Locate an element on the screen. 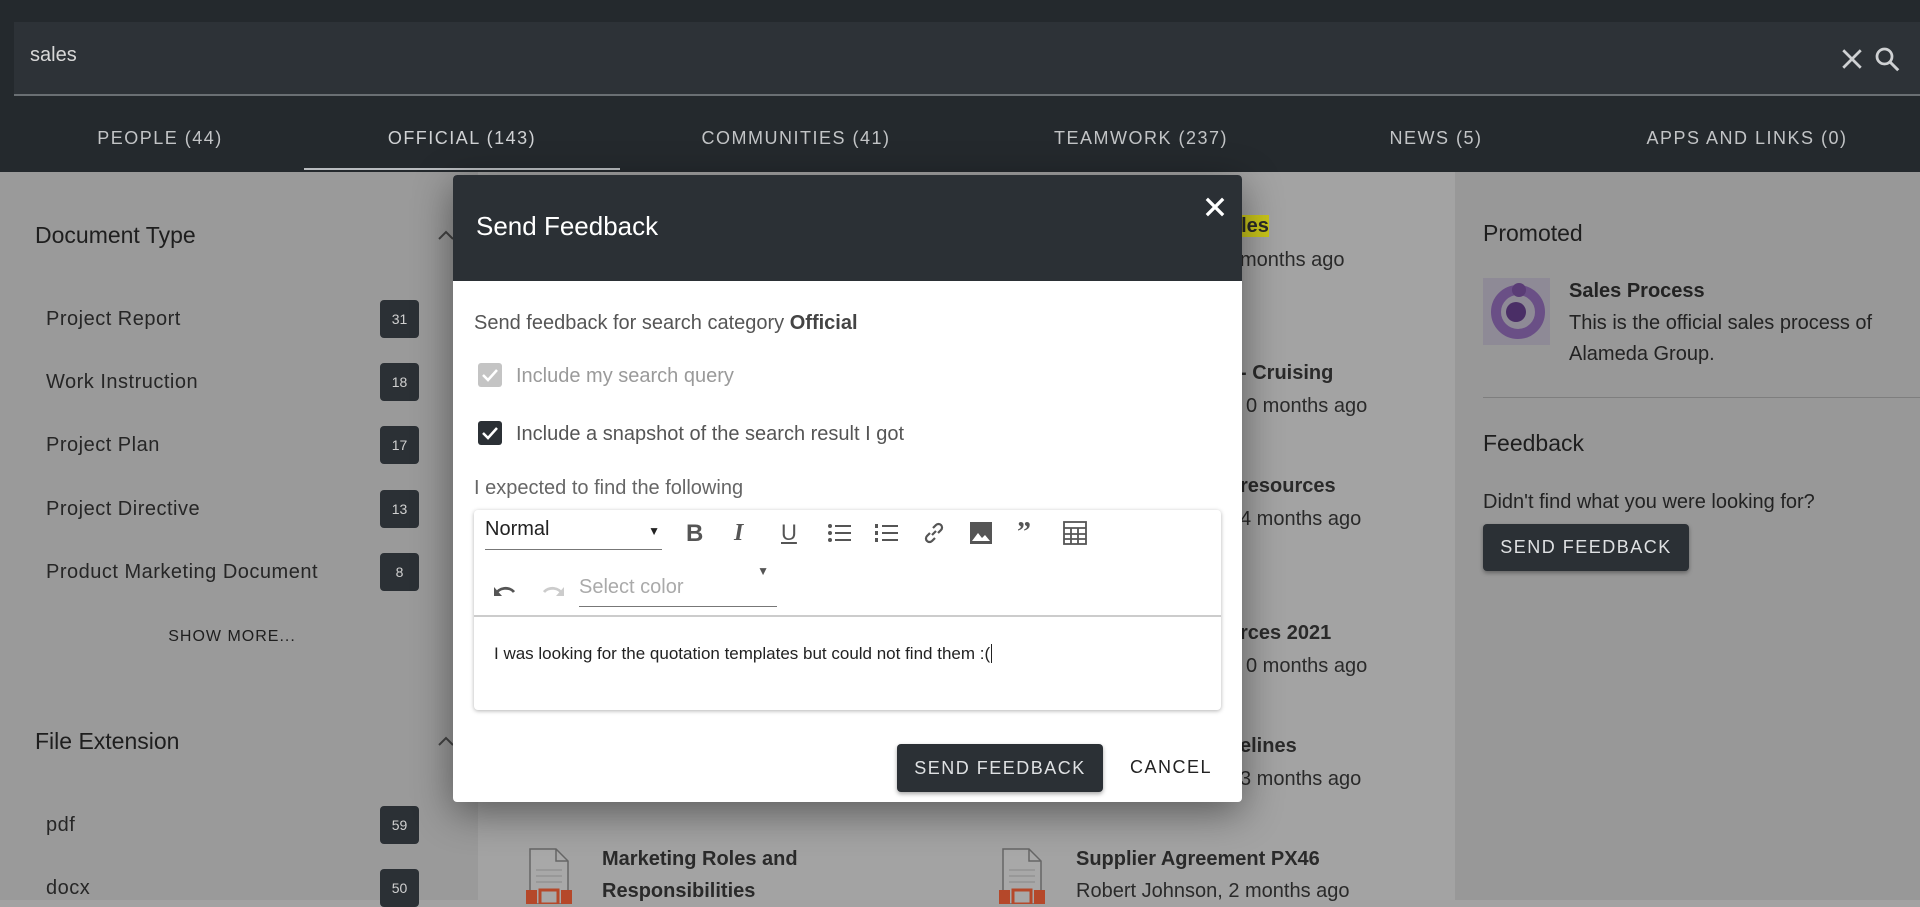  result-title: Supplier Agreement PX46 is located at coordinates (1198, 859).